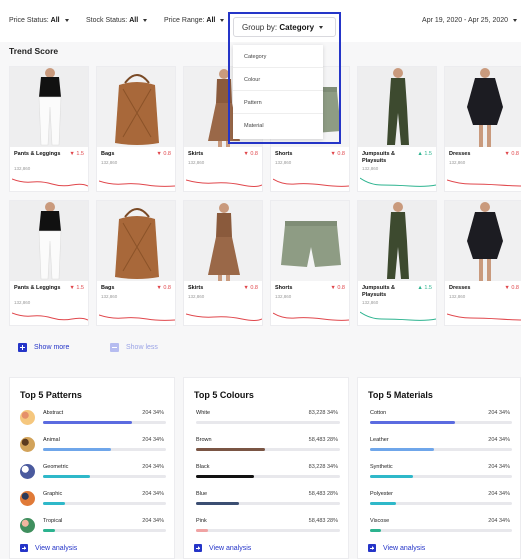 The width and height of the screenshot is (521, 559). I want to click on list-item: Abstract 204 34%, so click(92, 422).